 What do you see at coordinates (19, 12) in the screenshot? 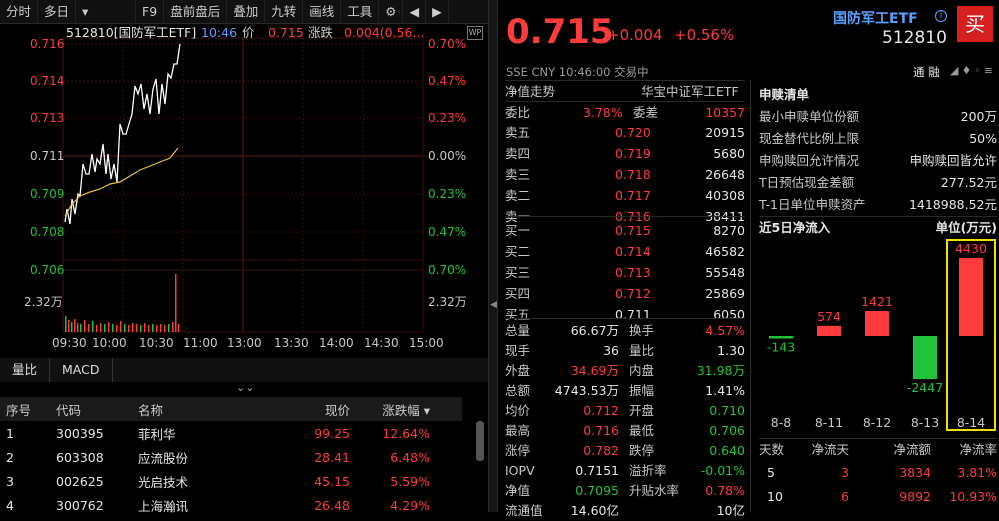
I see `toolbar-item-intraday: 分时` at bounding box center [19, 12].